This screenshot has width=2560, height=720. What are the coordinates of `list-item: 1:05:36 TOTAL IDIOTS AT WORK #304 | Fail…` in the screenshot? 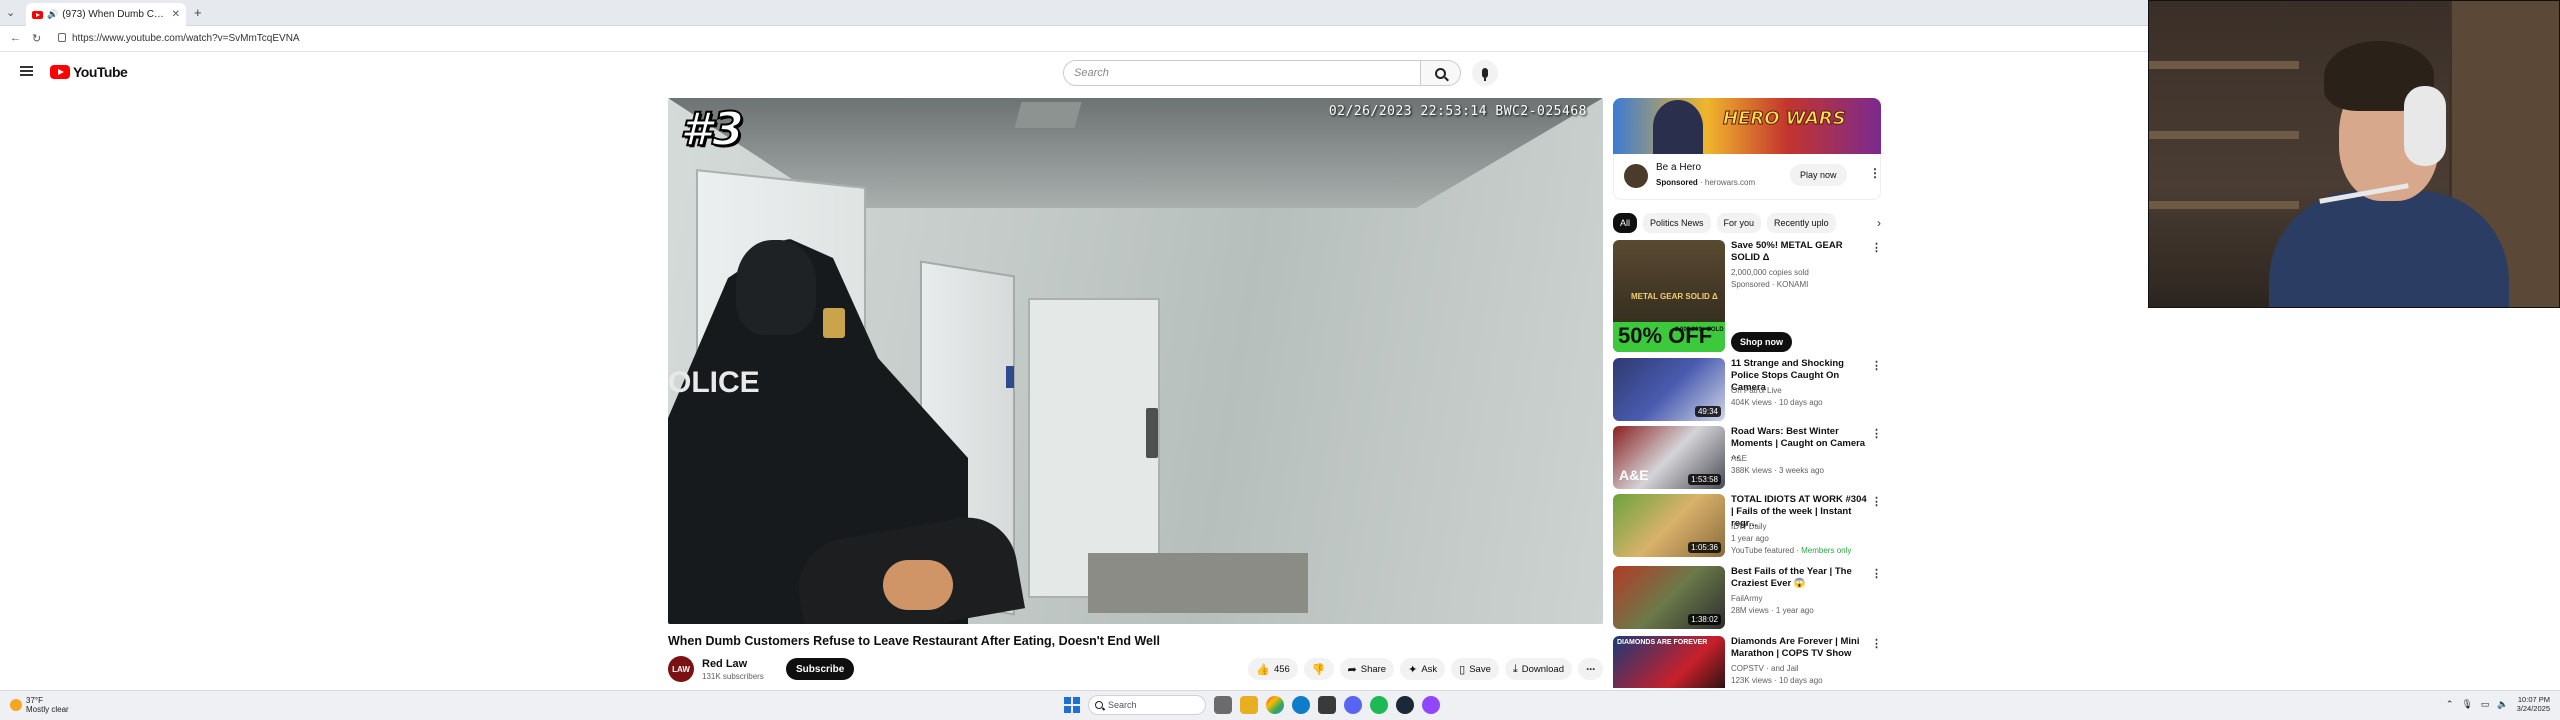 It's located at (1747, 527).